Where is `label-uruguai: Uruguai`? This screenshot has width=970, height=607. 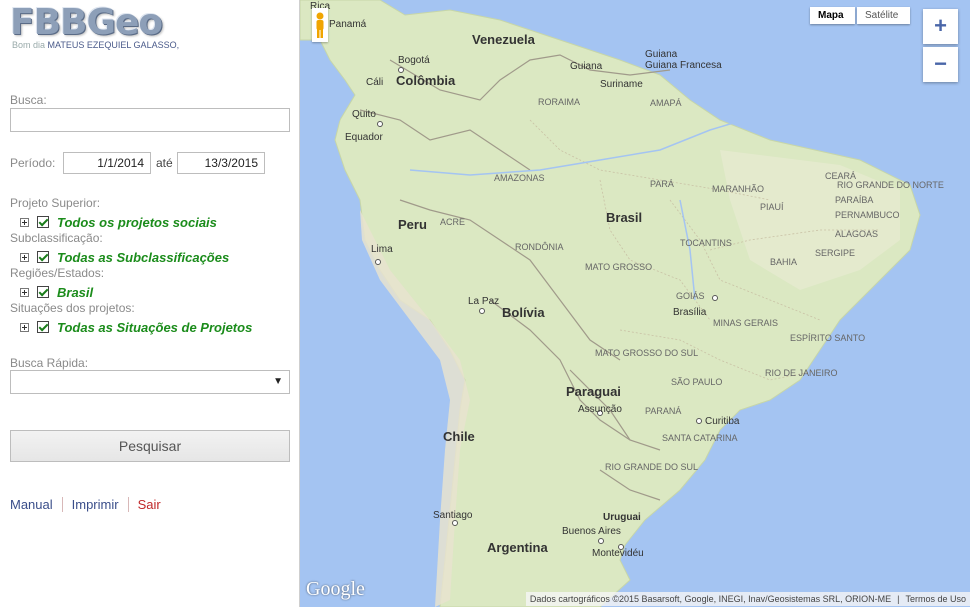 label-uruguai: Uruguai is located at coordinates (622, 517).